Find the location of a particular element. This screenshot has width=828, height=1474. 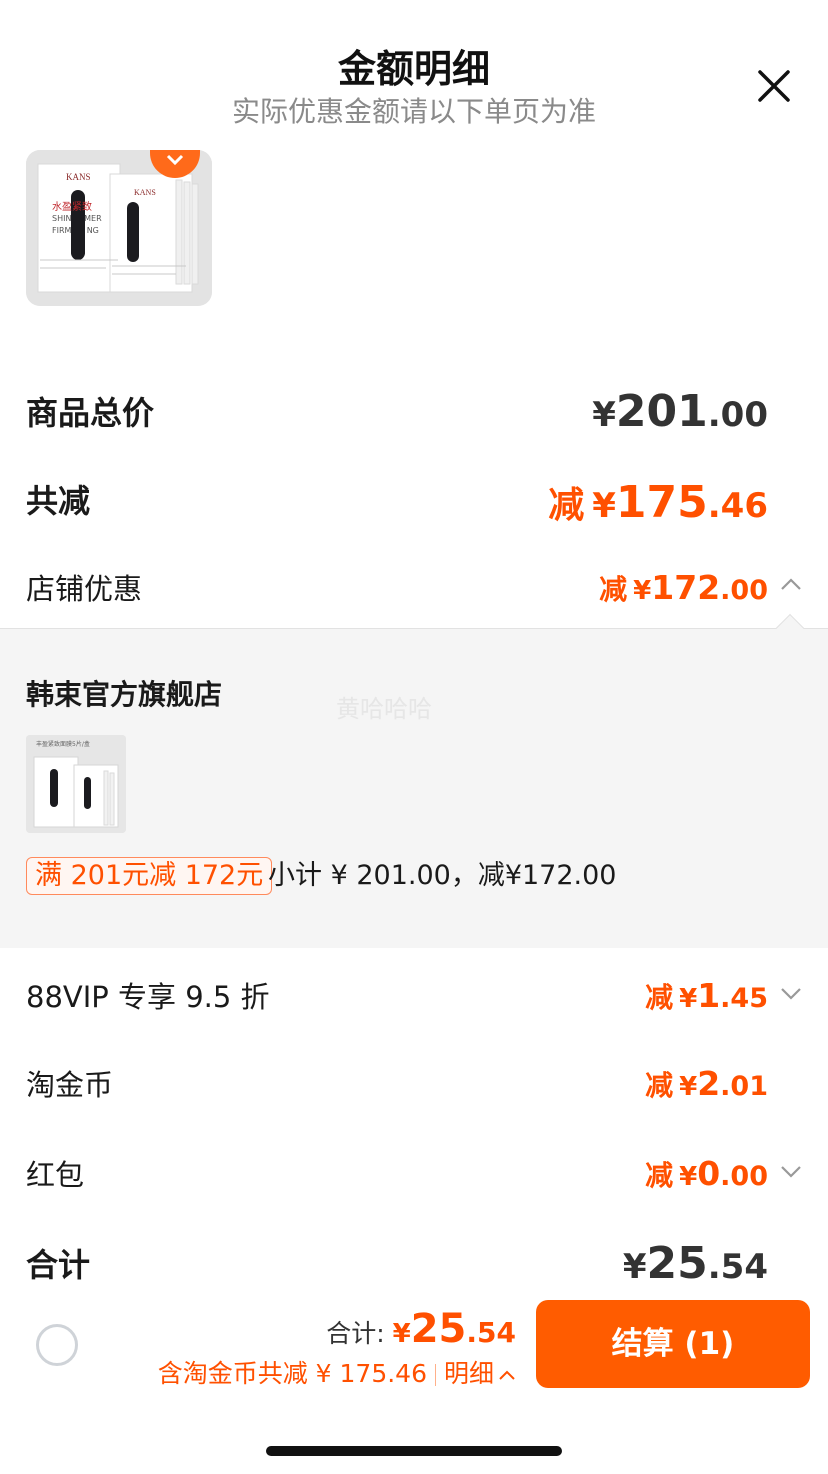

shop-discount-label: 店铺优惠 is located at coordinates (84, 589).